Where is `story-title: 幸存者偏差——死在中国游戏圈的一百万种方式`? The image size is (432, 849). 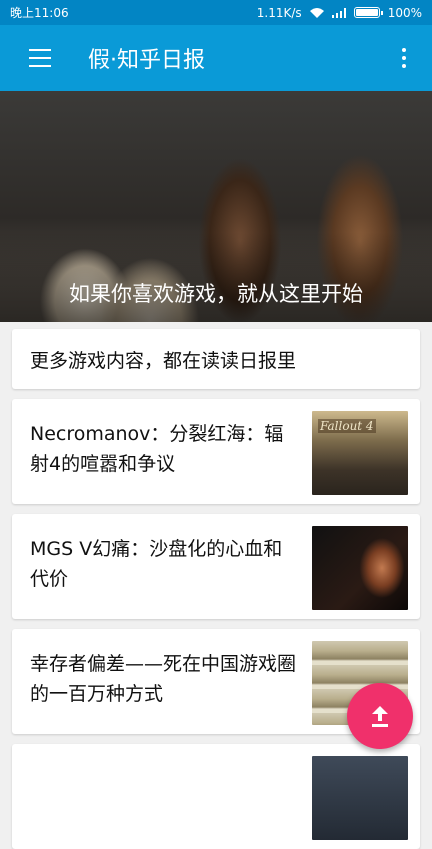
story-title: 幸存者偏差——死在中国游戏圈的一百万种方式 is located at coordinates (163, 679).